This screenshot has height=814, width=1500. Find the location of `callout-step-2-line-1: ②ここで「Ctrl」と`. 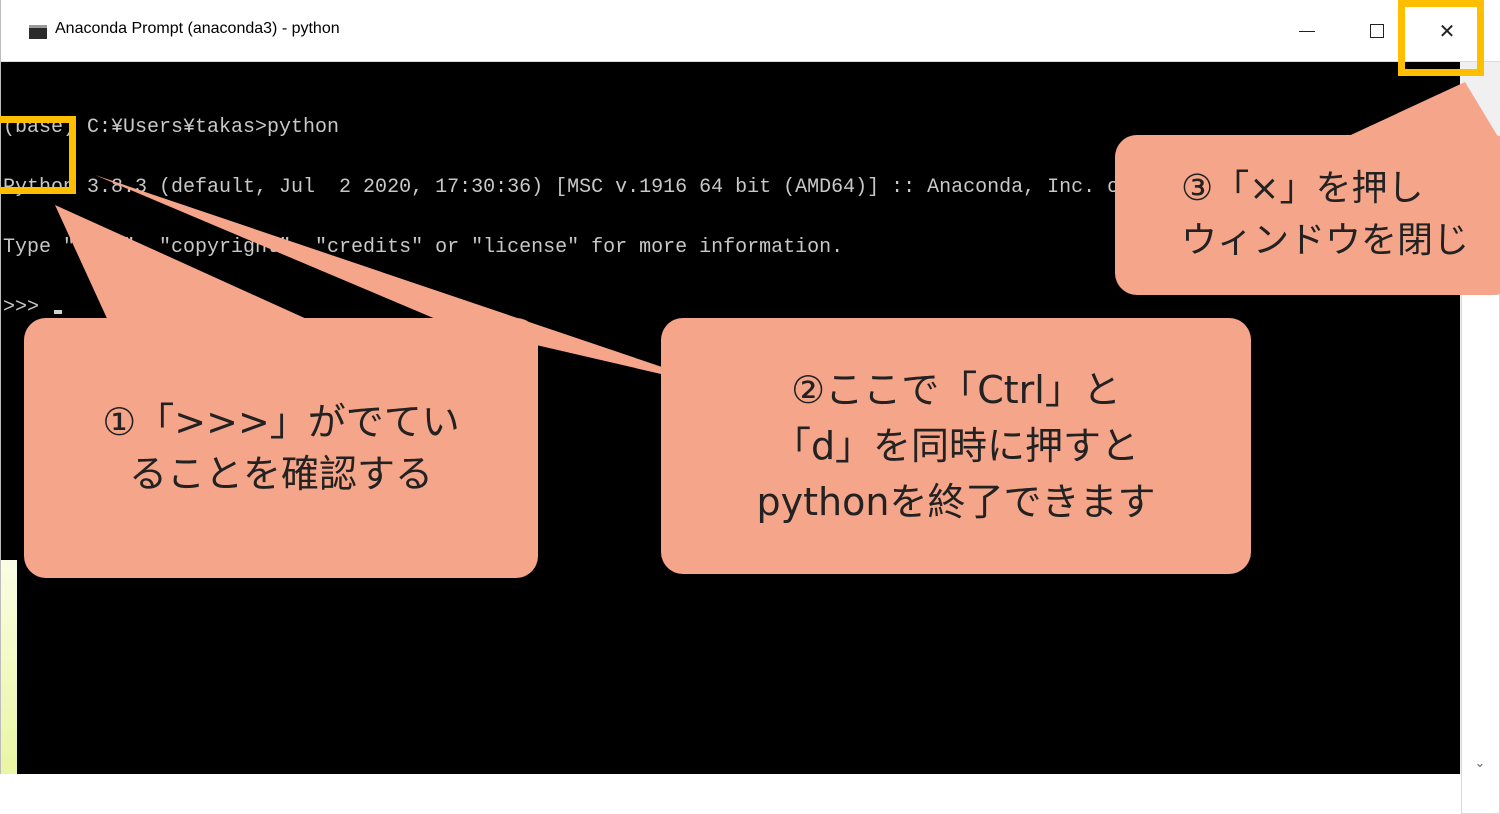

callout-step-2-line-1: ②ここで「Ctrl」と is located at coordinates (956, 390).